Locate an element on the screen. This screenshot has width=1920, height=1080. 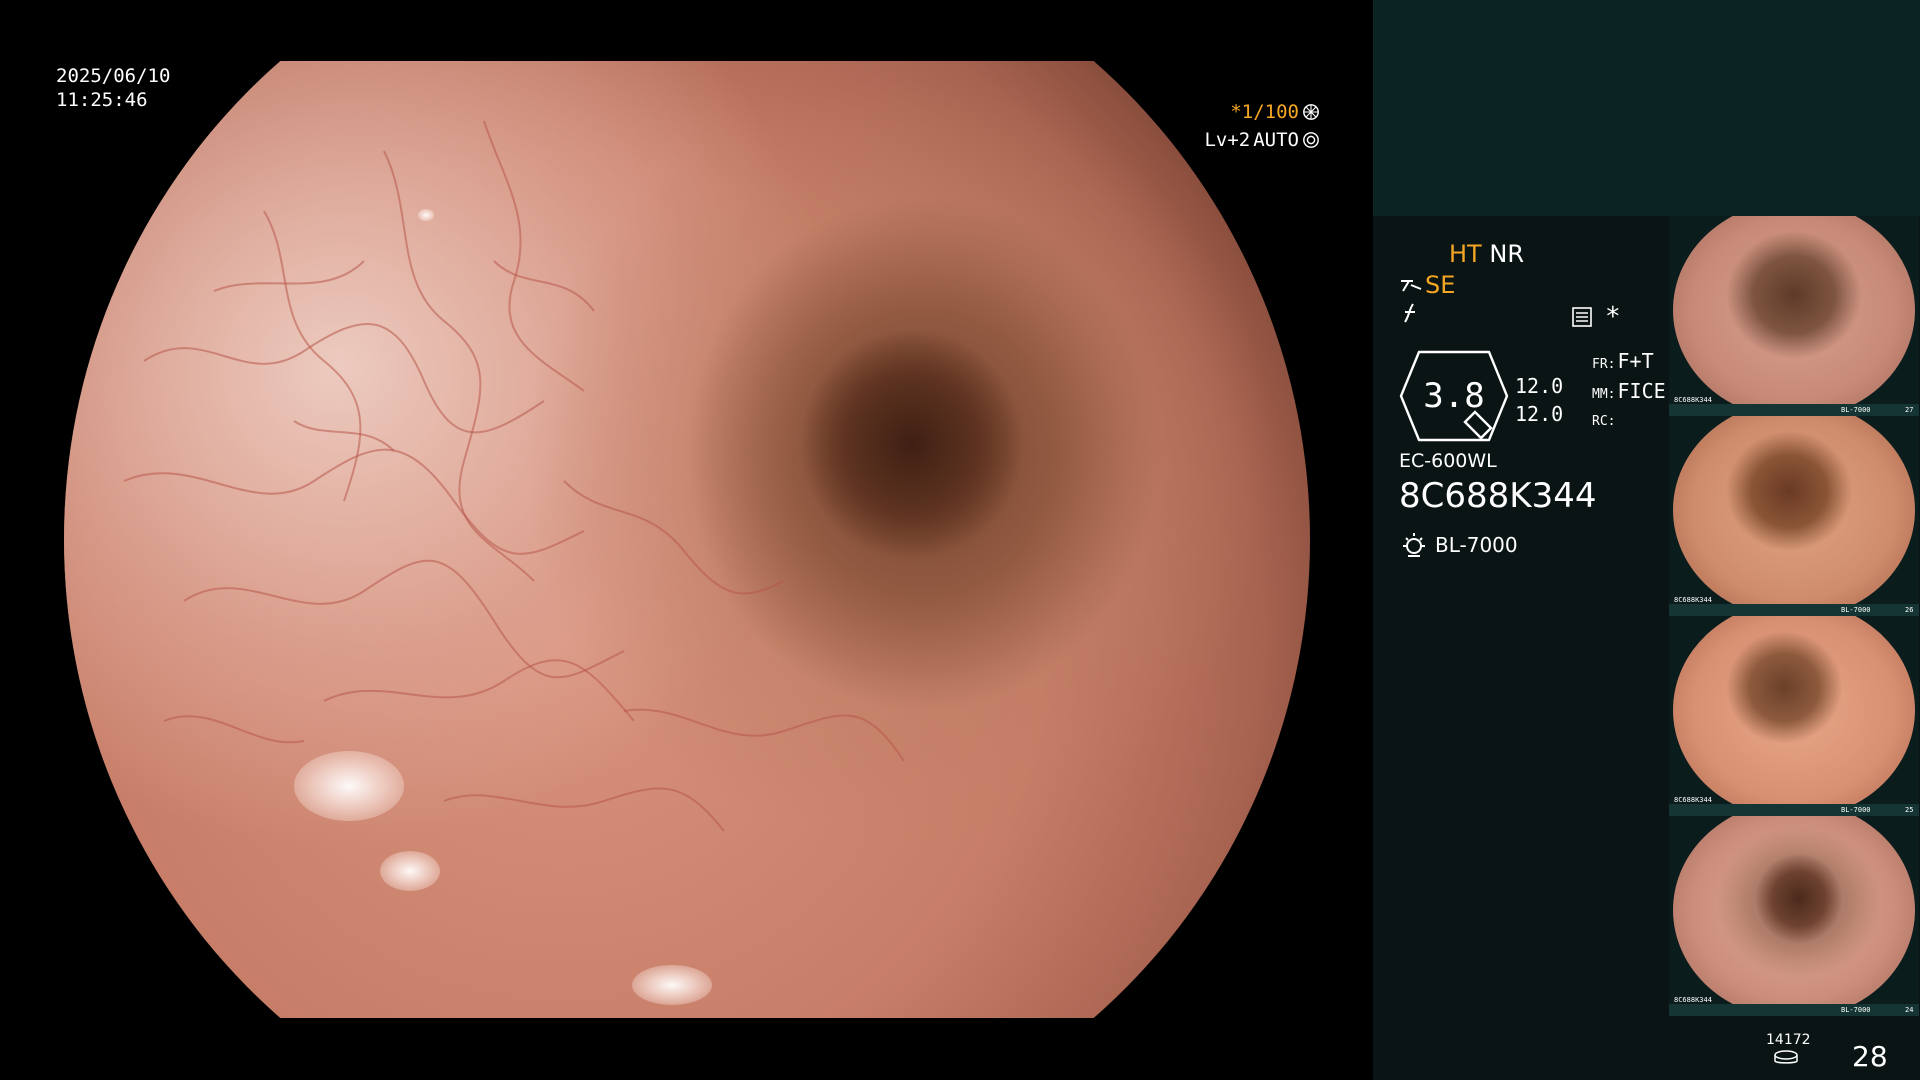
thumbnail-number: 26 is located at coordinates (1909, 610).